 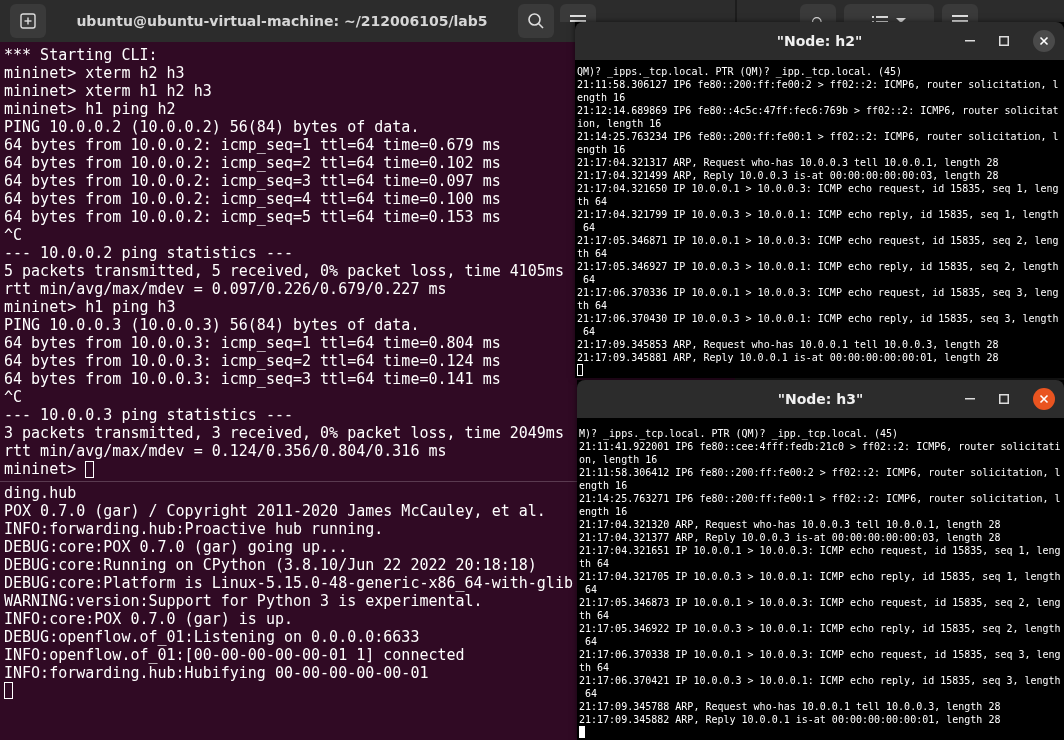 I want to click on terminal-line: 64 bytes from 10.0.0.3: icmp_seq=3 ttl=64 time=0.141 ms, so click(x=252, y=379).